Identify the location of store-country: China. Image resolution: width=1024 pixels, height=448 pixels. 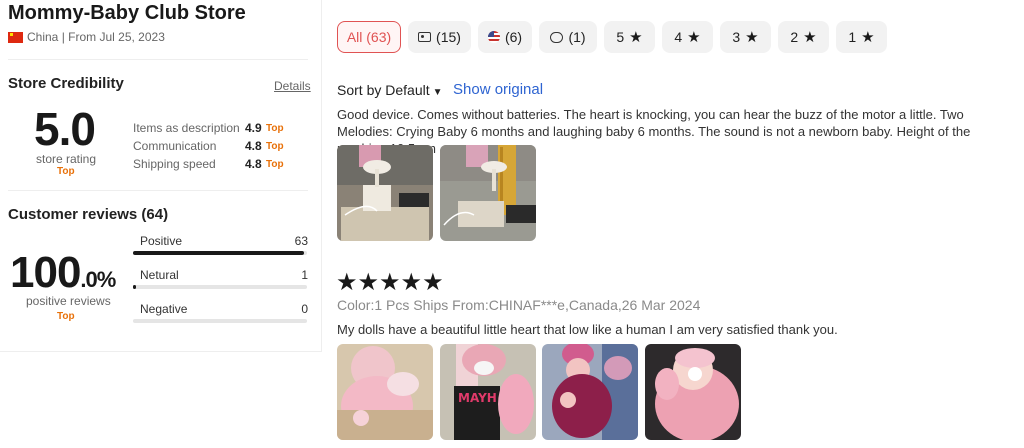
(43, 37).